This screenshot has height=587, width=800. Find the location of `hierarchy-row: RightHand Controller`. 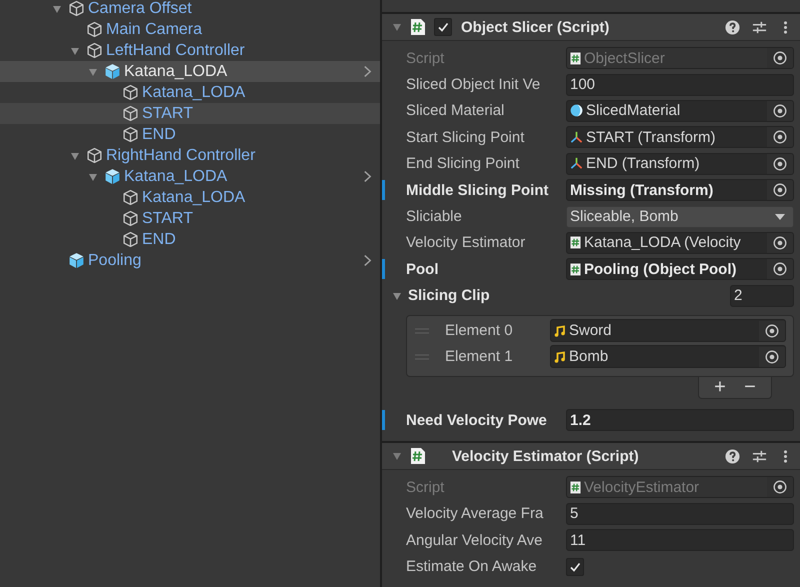

hierarchy-row: RightHand Controller is located at coordinates (190, 155).